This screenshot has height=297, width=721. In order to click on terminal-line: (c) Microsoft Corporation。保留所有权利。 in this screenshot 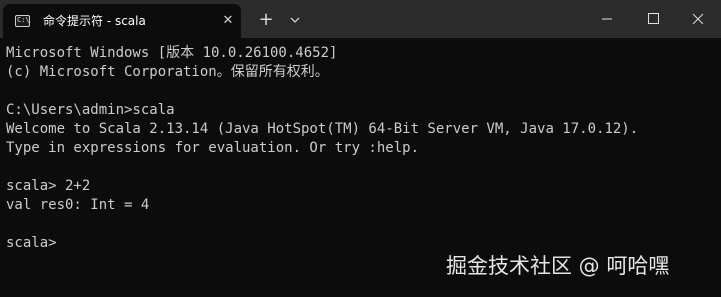, I will do `click(167, 72)`.